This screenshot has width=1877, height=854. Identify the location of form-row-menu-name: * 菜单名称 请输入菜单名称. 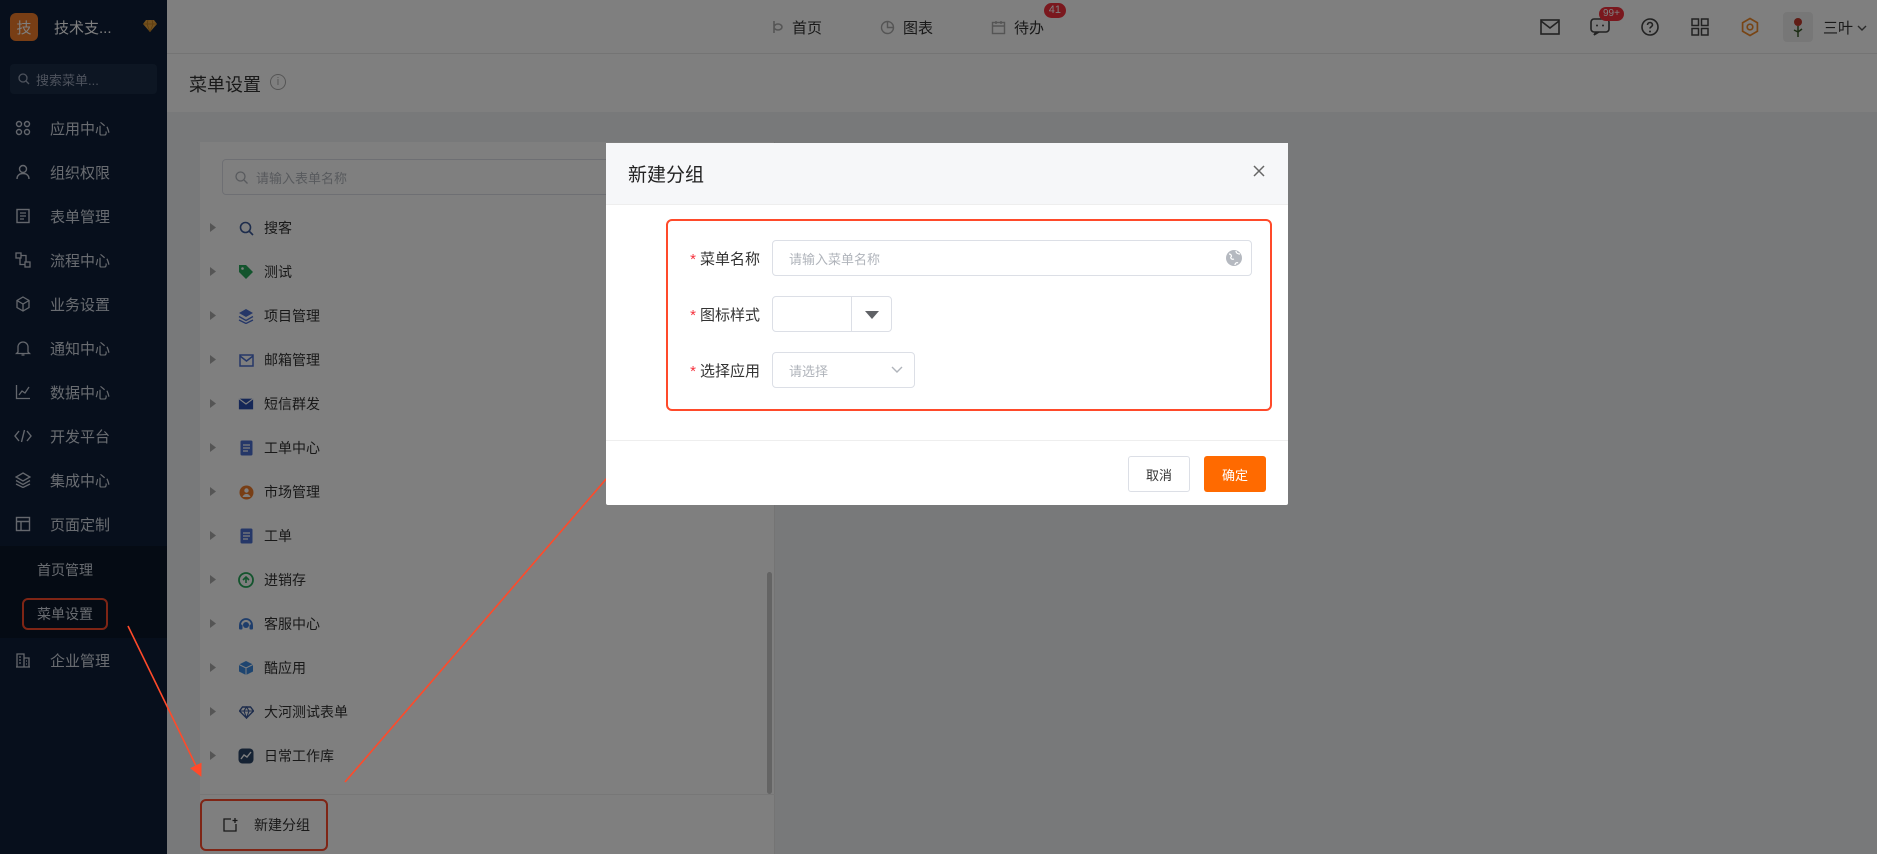
(971, 258).